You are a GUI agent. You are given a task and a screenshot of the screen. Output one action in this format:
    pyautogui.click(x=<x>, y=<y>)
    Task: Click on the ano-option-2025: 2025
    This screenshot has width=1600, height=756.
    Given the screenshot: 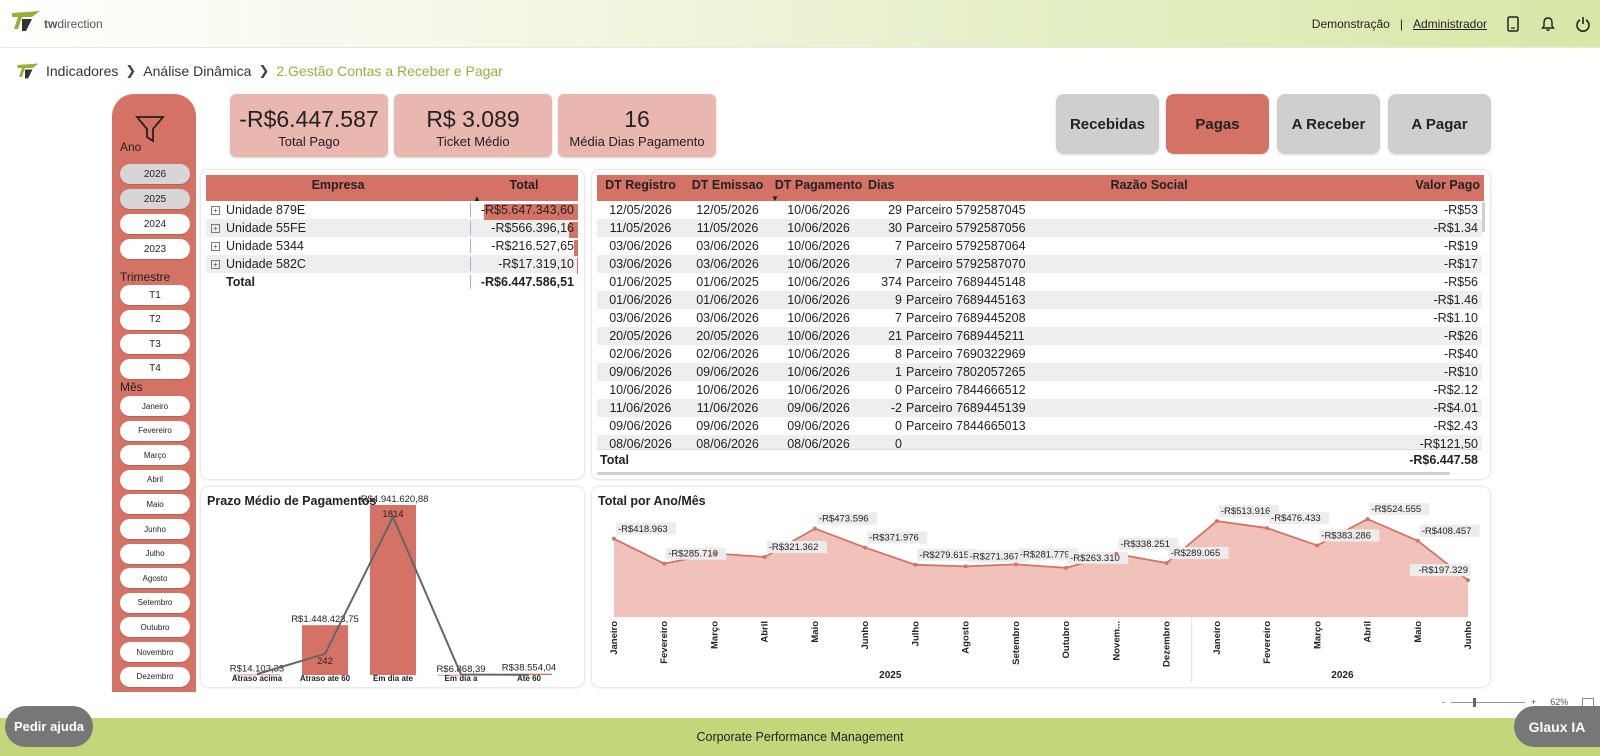 What is the action you would take?
    pyautogui.click(x=155, y=199)
    